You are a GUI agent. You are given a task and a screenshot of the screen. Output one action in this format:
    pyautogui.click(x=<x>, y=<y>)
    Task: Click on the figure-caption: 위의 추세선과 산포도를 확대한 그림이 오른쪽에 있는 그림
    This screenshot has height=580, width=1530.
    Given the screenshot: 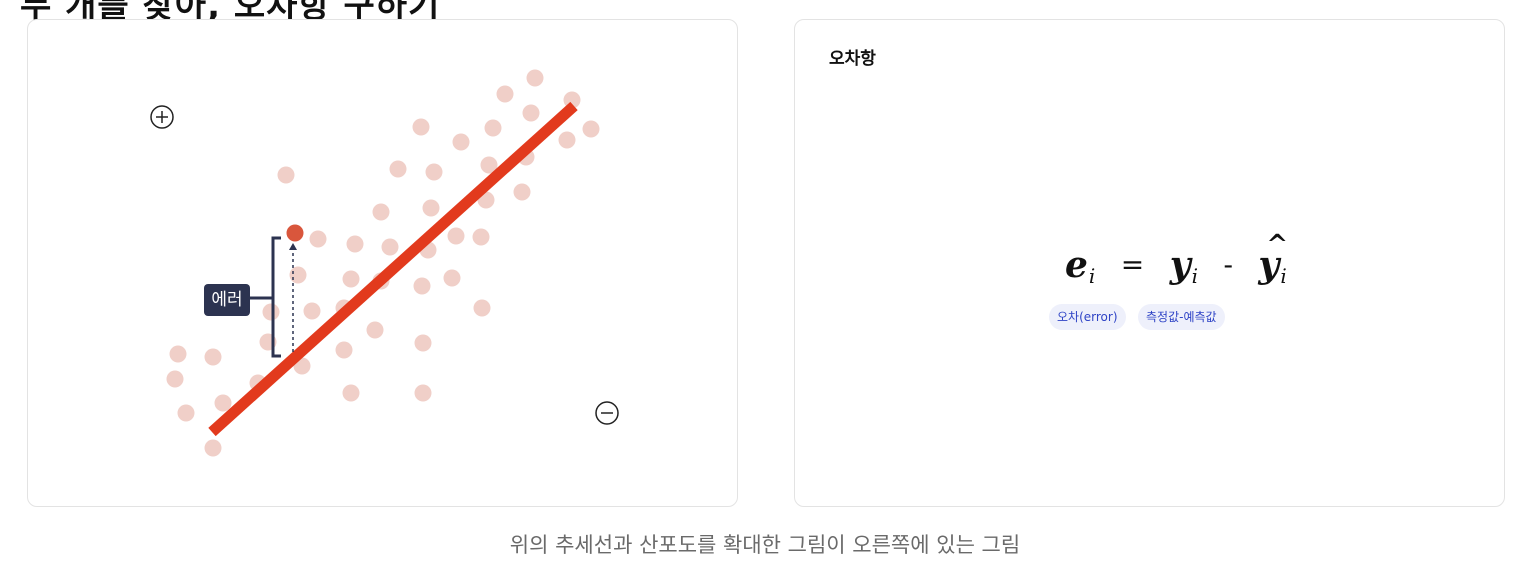 What is the action you would take?
    pyautogui.click(x=765, y=545)
    